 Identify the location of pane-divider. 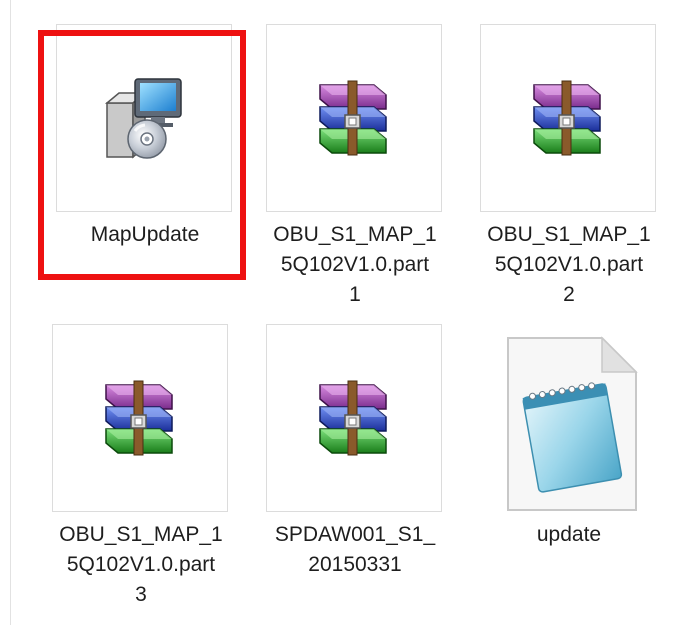
(10, 312).